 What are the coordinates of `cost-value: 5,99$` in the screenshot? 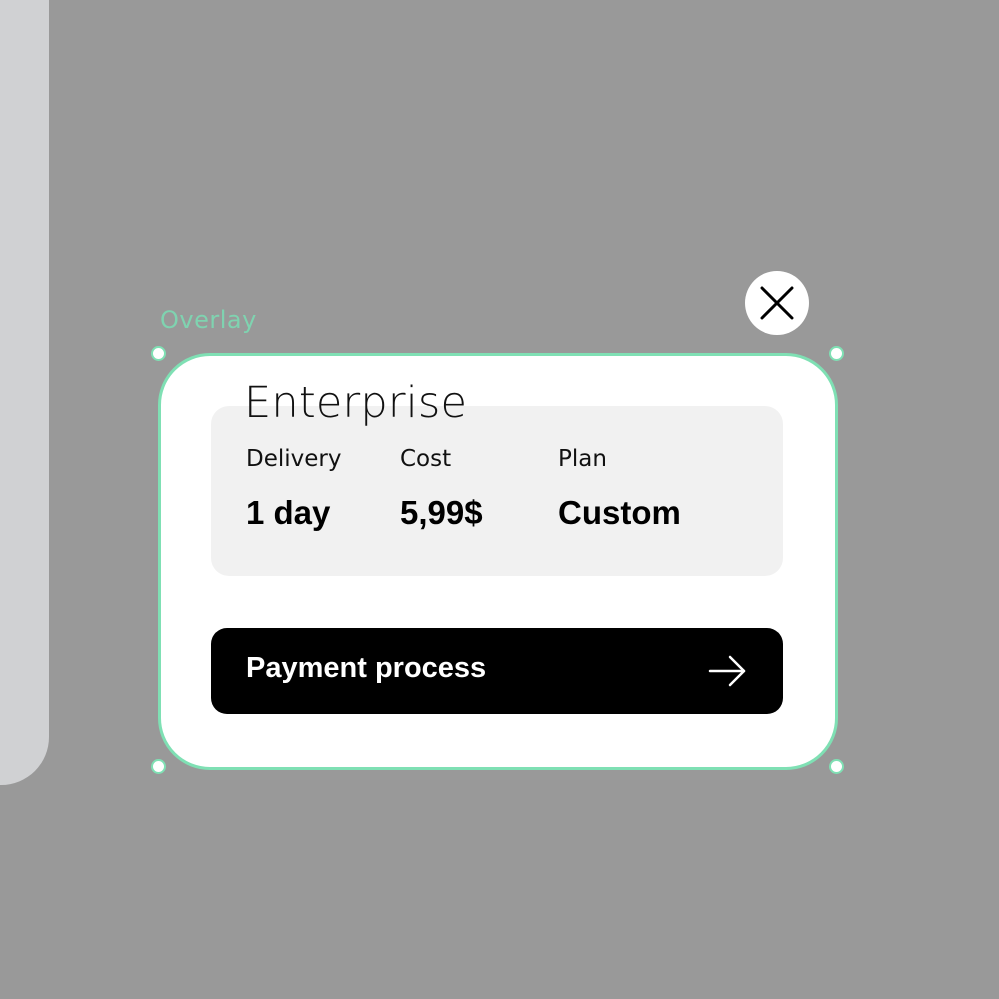 It's located at (441, 512).